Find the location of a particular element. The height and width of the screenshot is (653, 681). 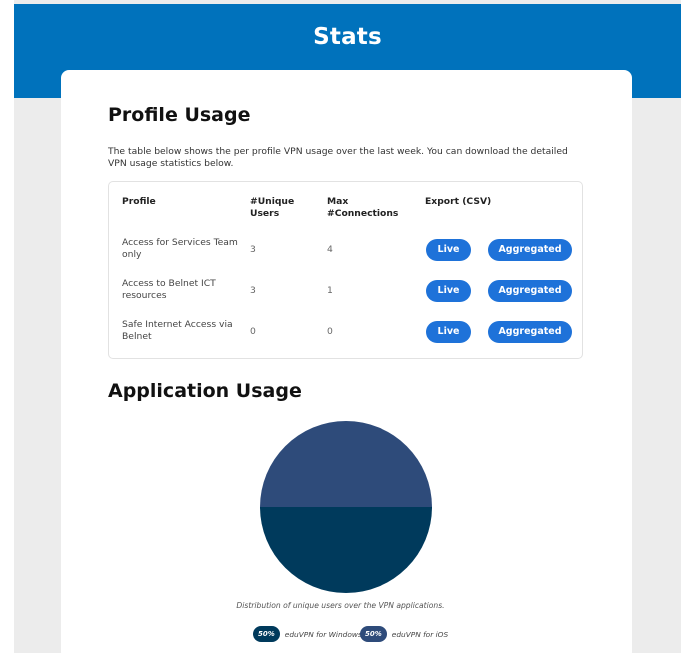

legend-label: eduVPN for iOS is located at coordinates (420, 634).